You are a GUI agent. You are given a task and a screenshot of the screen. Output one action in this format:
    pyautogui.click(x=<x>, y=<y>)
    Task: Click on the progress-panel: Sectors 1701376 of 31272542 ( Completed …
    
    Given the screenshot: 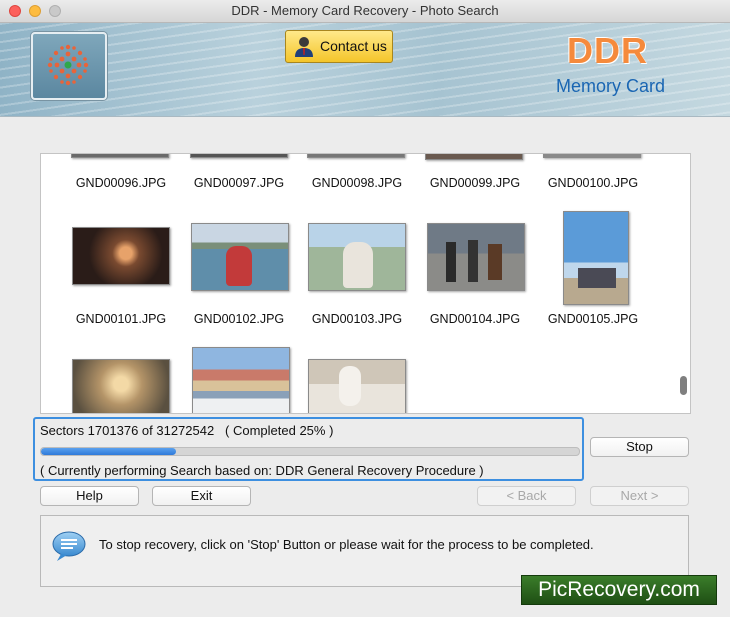 What is the action you would take?
    pyautogui.click(x=308, y=449)
    